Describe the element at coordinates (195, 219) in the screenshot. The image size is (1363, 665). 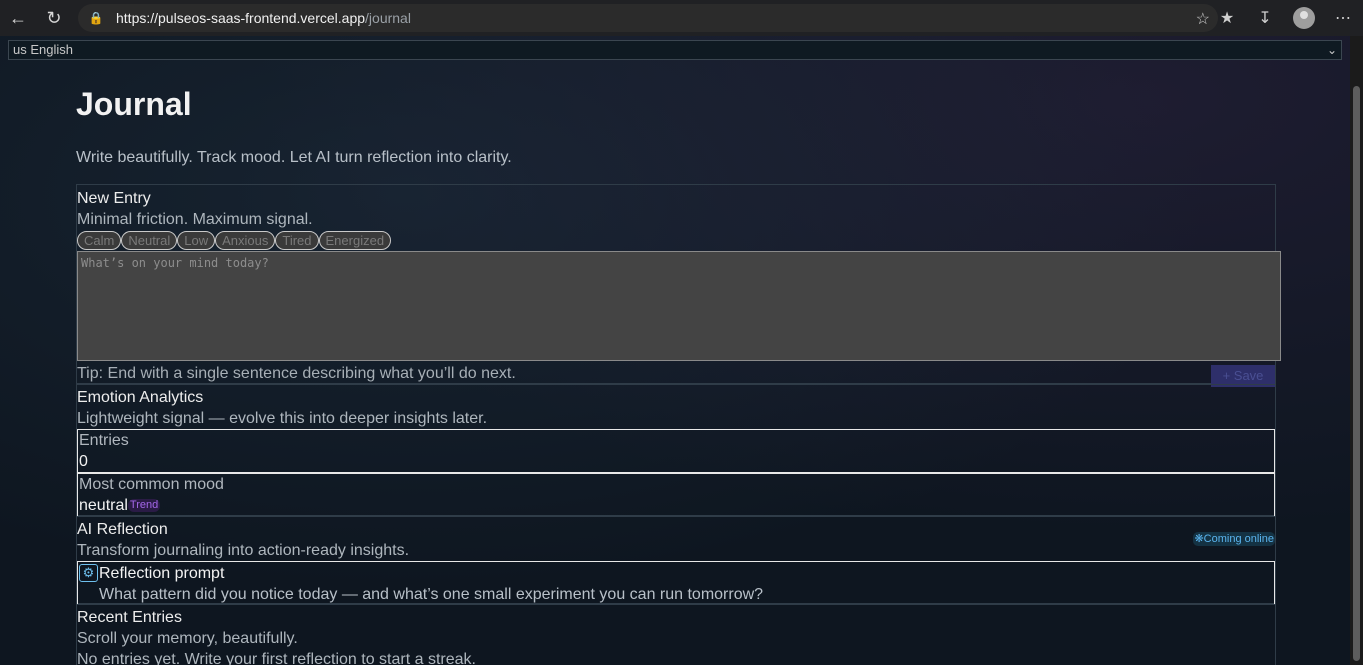
I see `new-entry-subtitle: Minimal friction. Maximum signal.` at that location.